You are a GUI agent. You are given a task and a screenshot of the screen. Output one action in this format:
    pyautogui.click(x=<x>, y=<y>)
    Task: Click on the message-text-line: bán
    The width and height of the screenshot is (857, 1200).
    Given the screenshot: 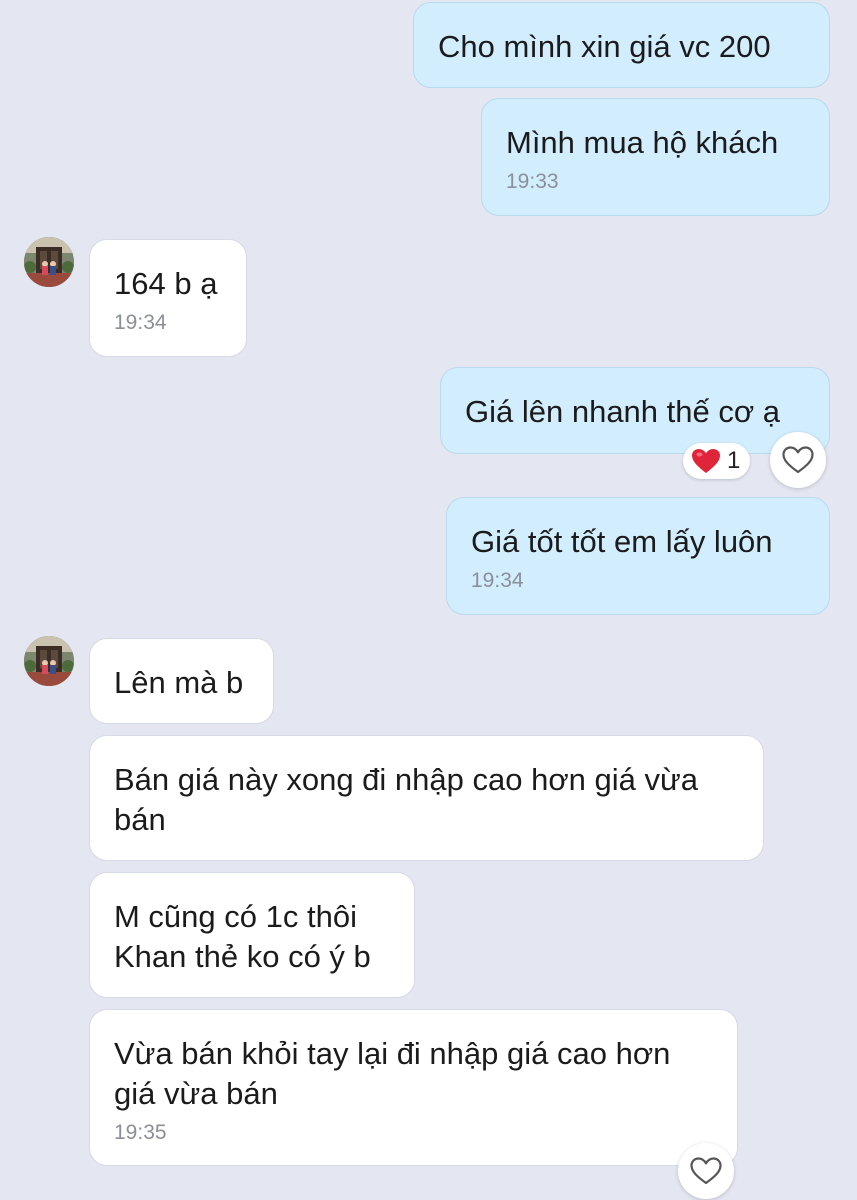 What is the action you would take?
    pyautogui.click(x=140, y=819)
    